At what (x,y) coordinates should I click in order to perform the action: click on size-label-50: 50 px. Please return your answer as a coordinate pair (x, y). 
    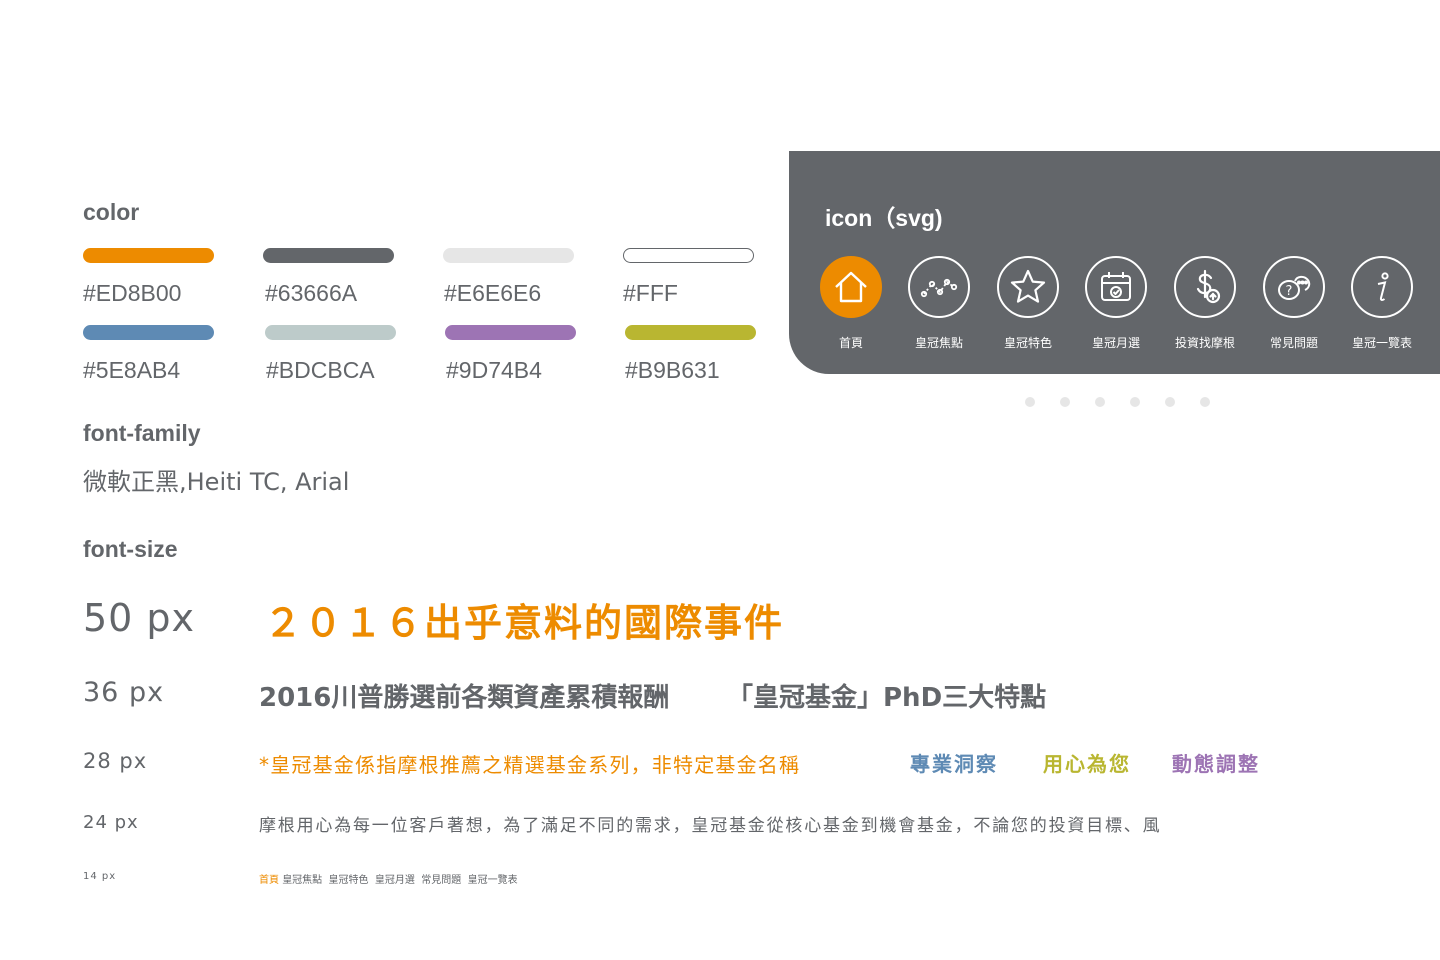
    Looking at the image, I should click on (139, 618).